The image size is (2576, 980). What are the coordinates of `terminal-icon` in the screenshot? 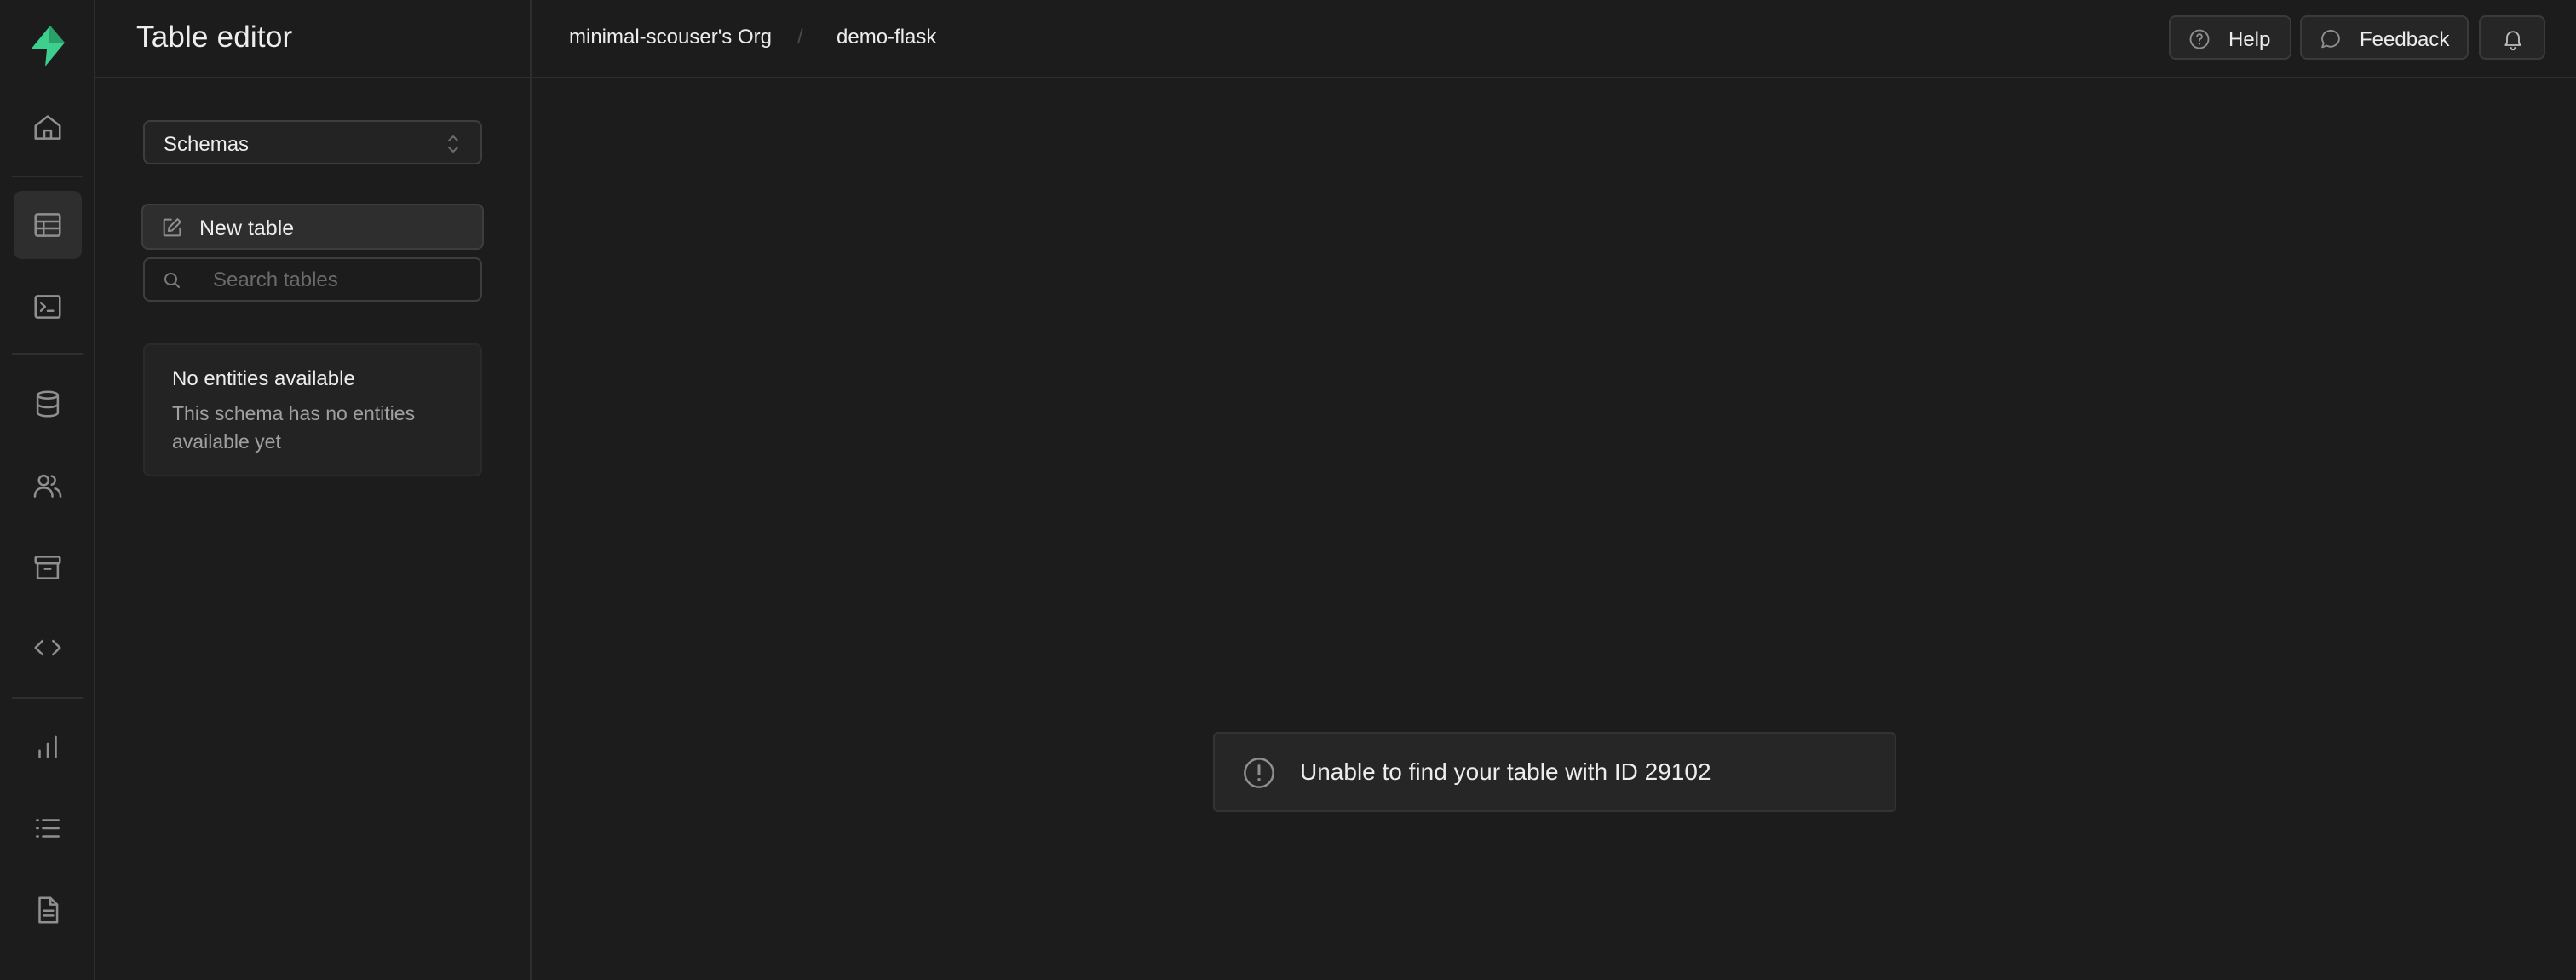 It's located at (48, 307).